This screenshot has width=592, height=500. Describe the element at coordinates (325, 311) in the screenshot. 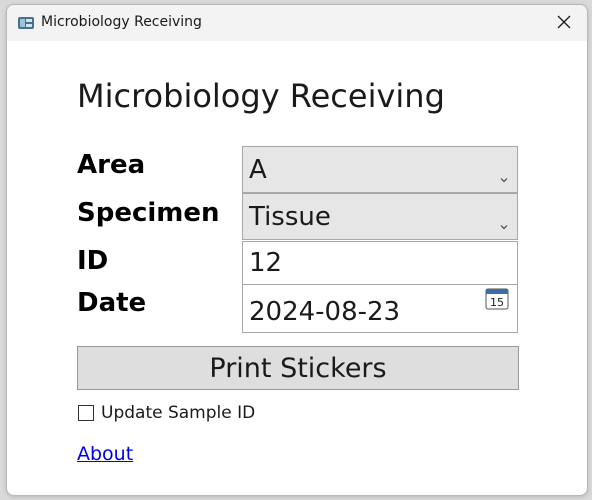

I see `date-value: 2024-08-23` at that location.